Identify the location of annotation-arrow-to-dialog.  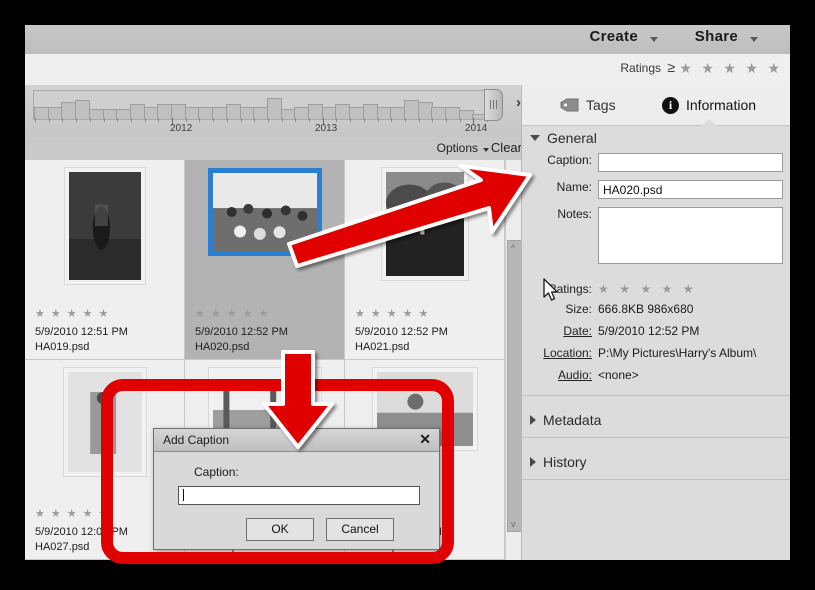
(298, 399).